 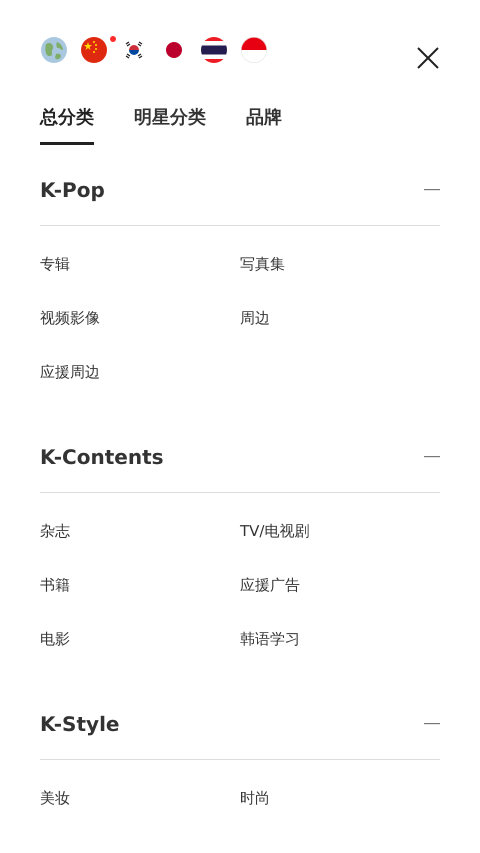 What do you see at coordinates (255, 318) in the screenshot?
I see `category-link: 周边` at bounding box center [255, 318].